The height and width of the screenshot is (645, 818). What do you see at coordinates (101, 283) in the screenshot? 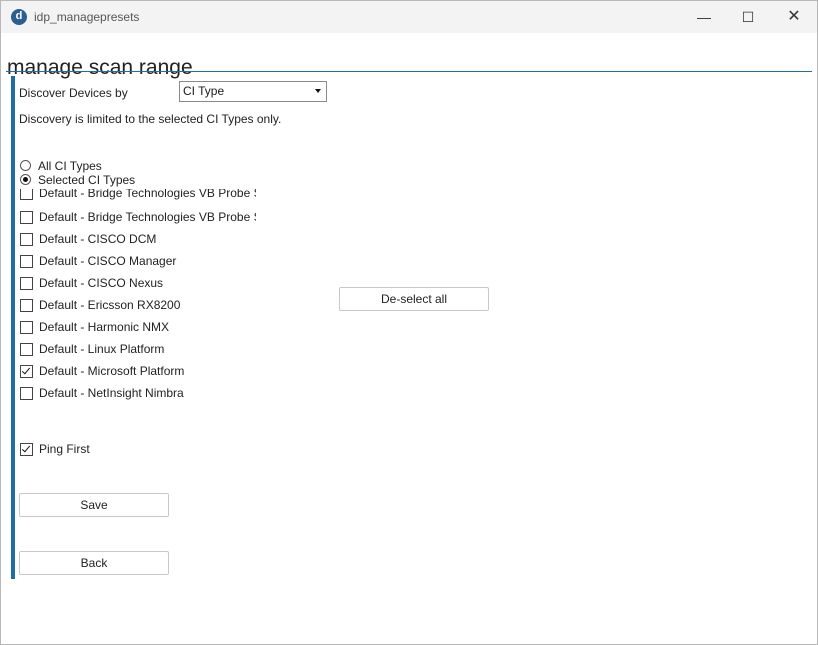
I see `ci-type-label: Default - CISCO Nexus` at bounding box center [101, 283].